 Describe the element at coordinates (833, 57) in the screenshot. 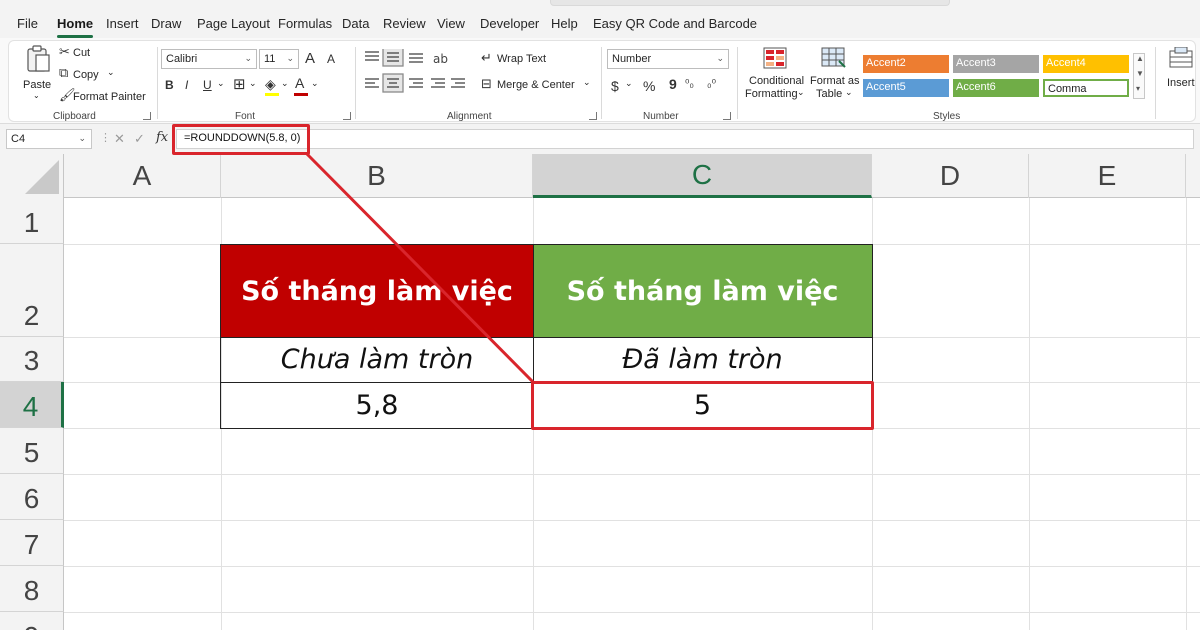

I see `format-table-icon` at that location.